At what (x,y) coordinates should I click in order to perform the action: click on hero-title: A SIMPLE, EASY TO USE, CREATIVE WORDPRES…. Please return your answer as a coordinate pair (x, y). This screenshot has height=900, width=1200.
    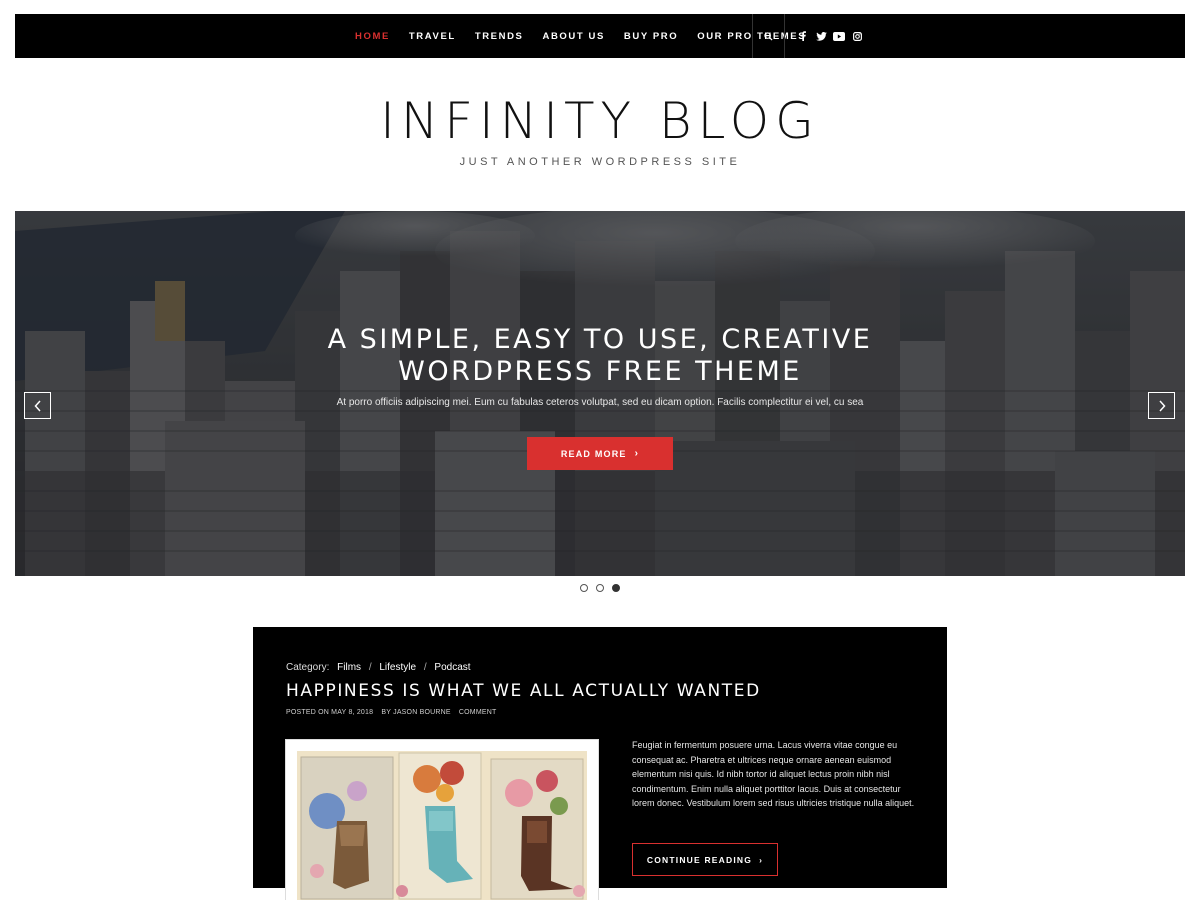
    Looking at the image, I should click on (600, 356).